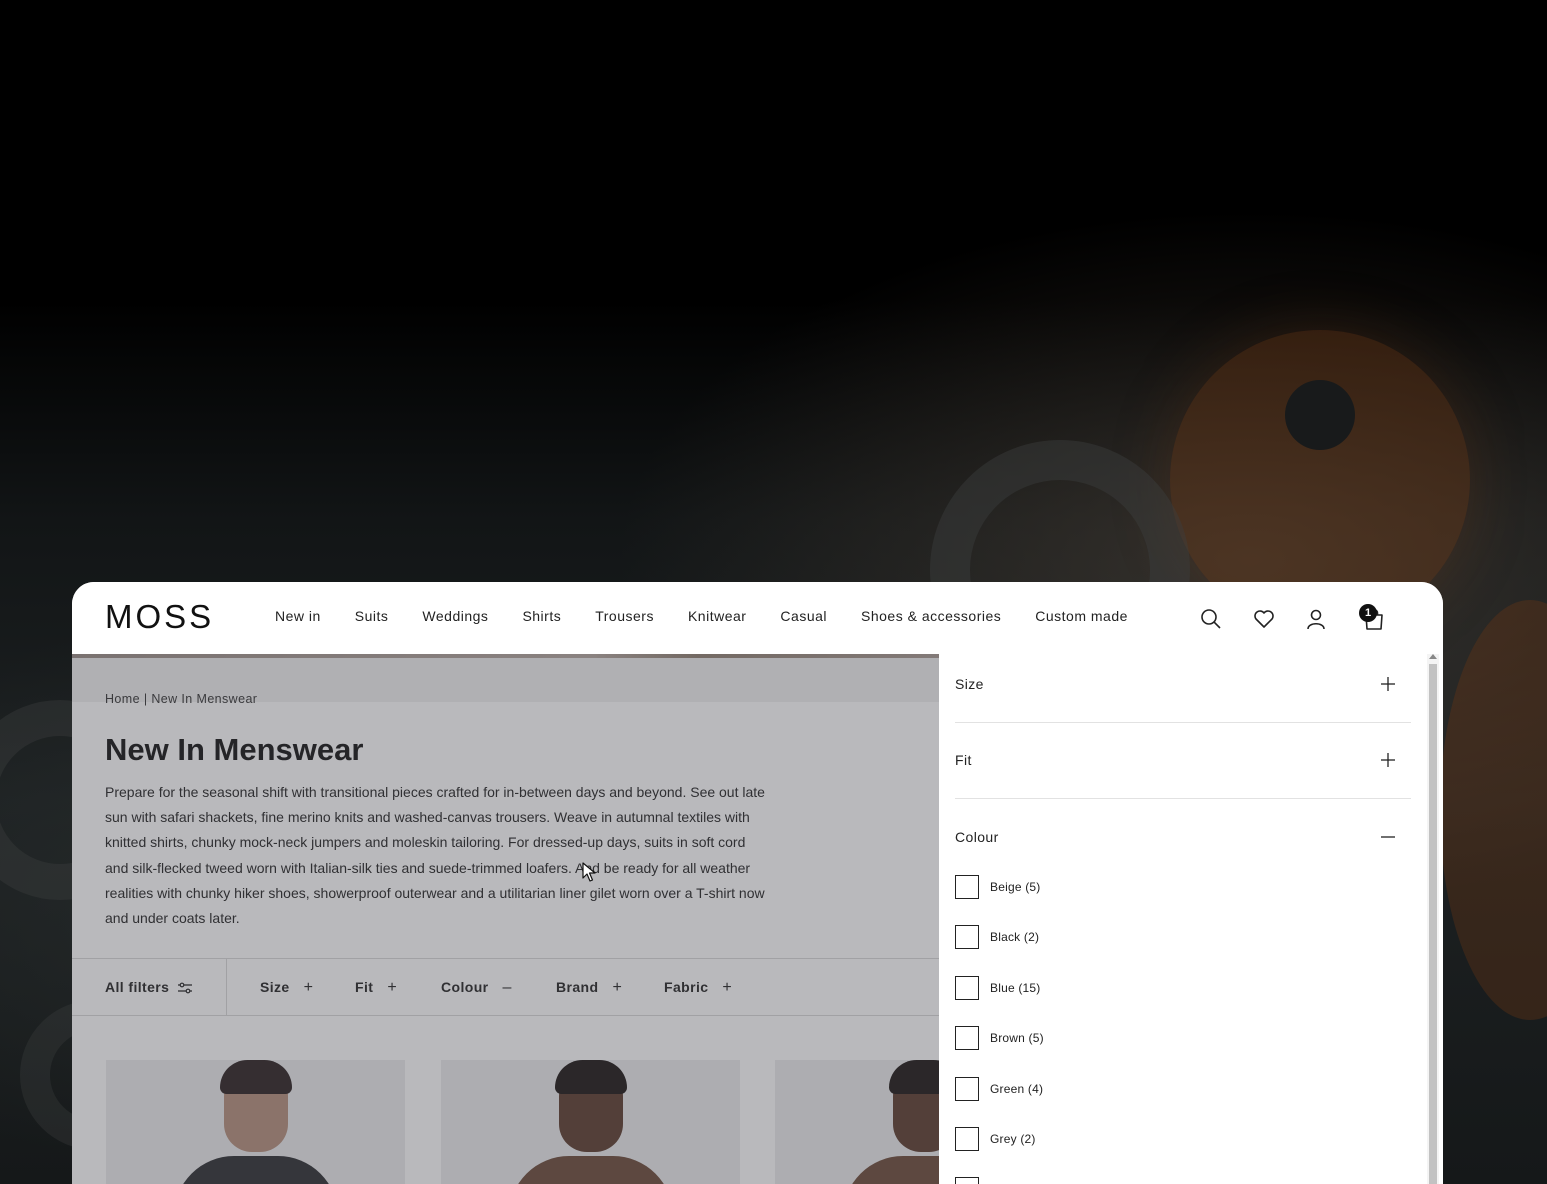 This screenshot has height=1184, width=1547. What do you see at coordinates (1433, 924) in the screenshot?
I see `scrollbar-thumb` at bounding box center [1433, 924].